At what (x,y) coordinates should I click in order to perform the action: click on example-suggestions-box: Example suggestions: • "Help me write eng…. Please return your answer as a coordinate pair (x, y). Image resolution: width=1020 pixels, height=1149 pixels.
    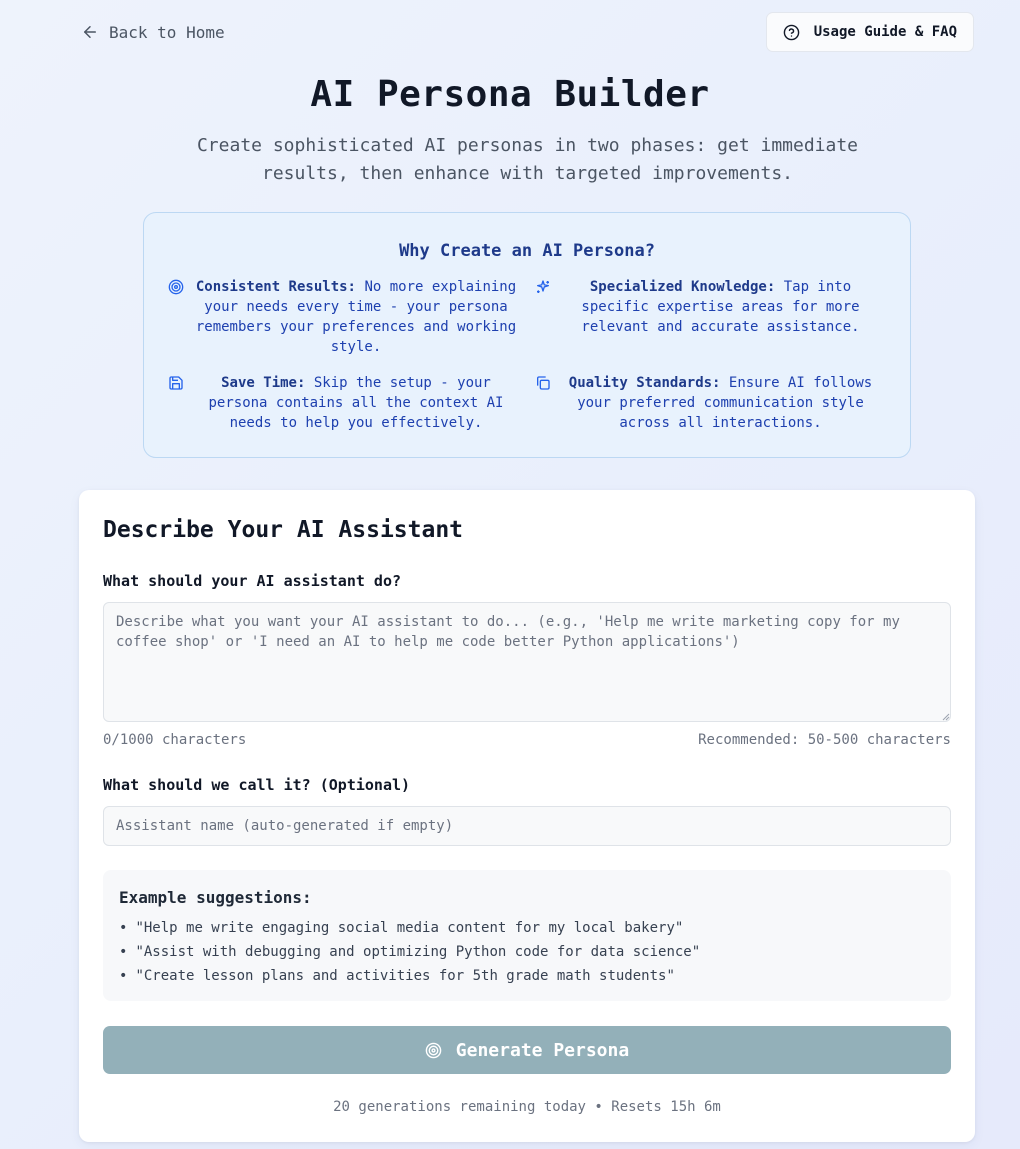
    Looking at the image, I should click on (527, 935).